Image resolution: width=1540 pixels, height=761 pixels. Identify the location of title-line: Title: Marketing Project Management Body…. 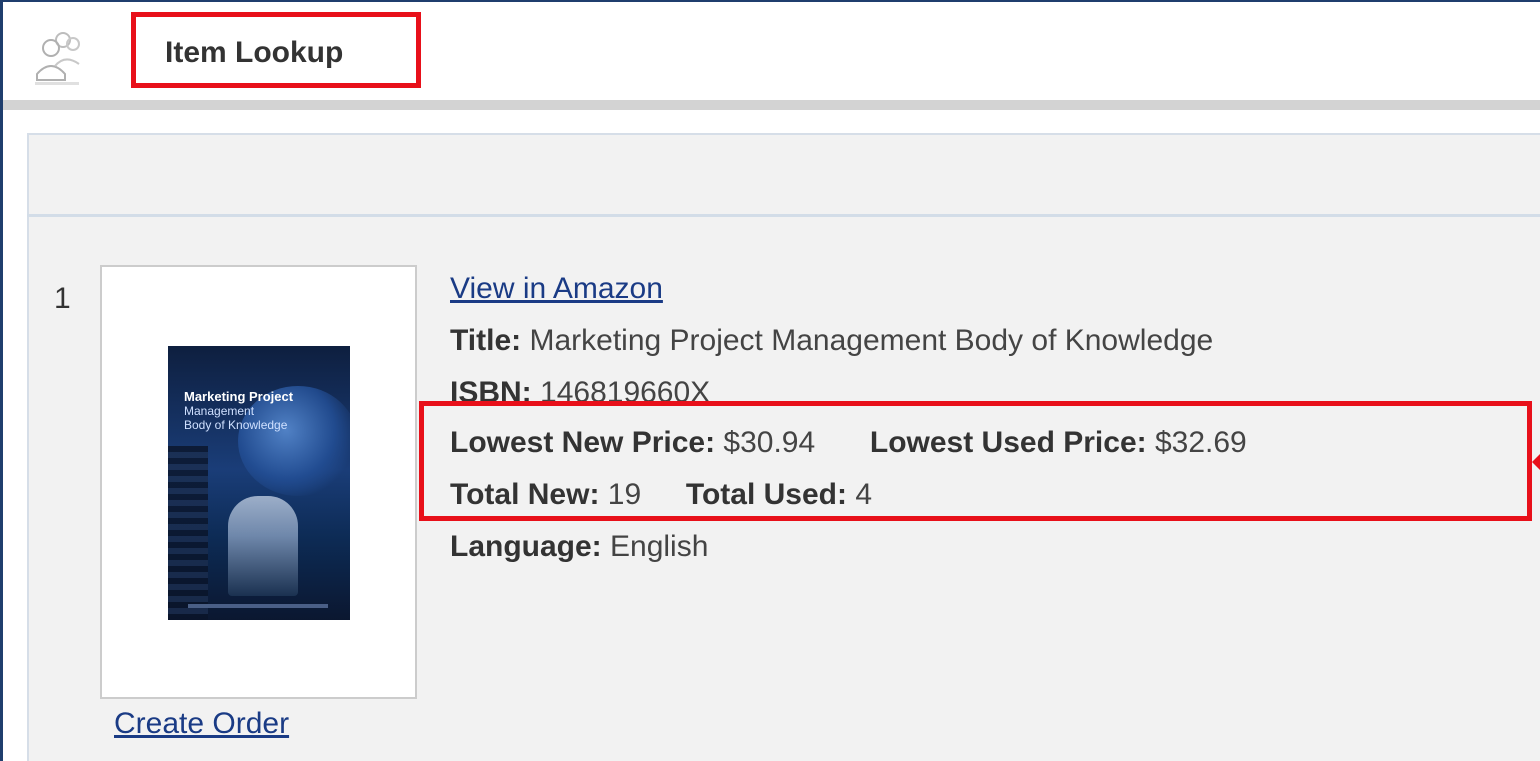
(831, 341).